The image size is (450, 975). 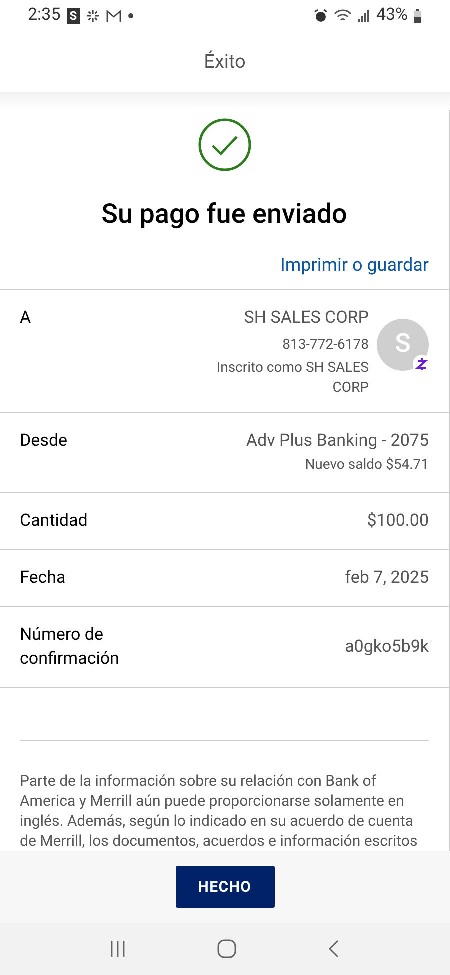 What do you see at coordinates (387, 578) in the screenshot?
I see `row-value: feb 7, 2025` at bounding box center [387, 578].